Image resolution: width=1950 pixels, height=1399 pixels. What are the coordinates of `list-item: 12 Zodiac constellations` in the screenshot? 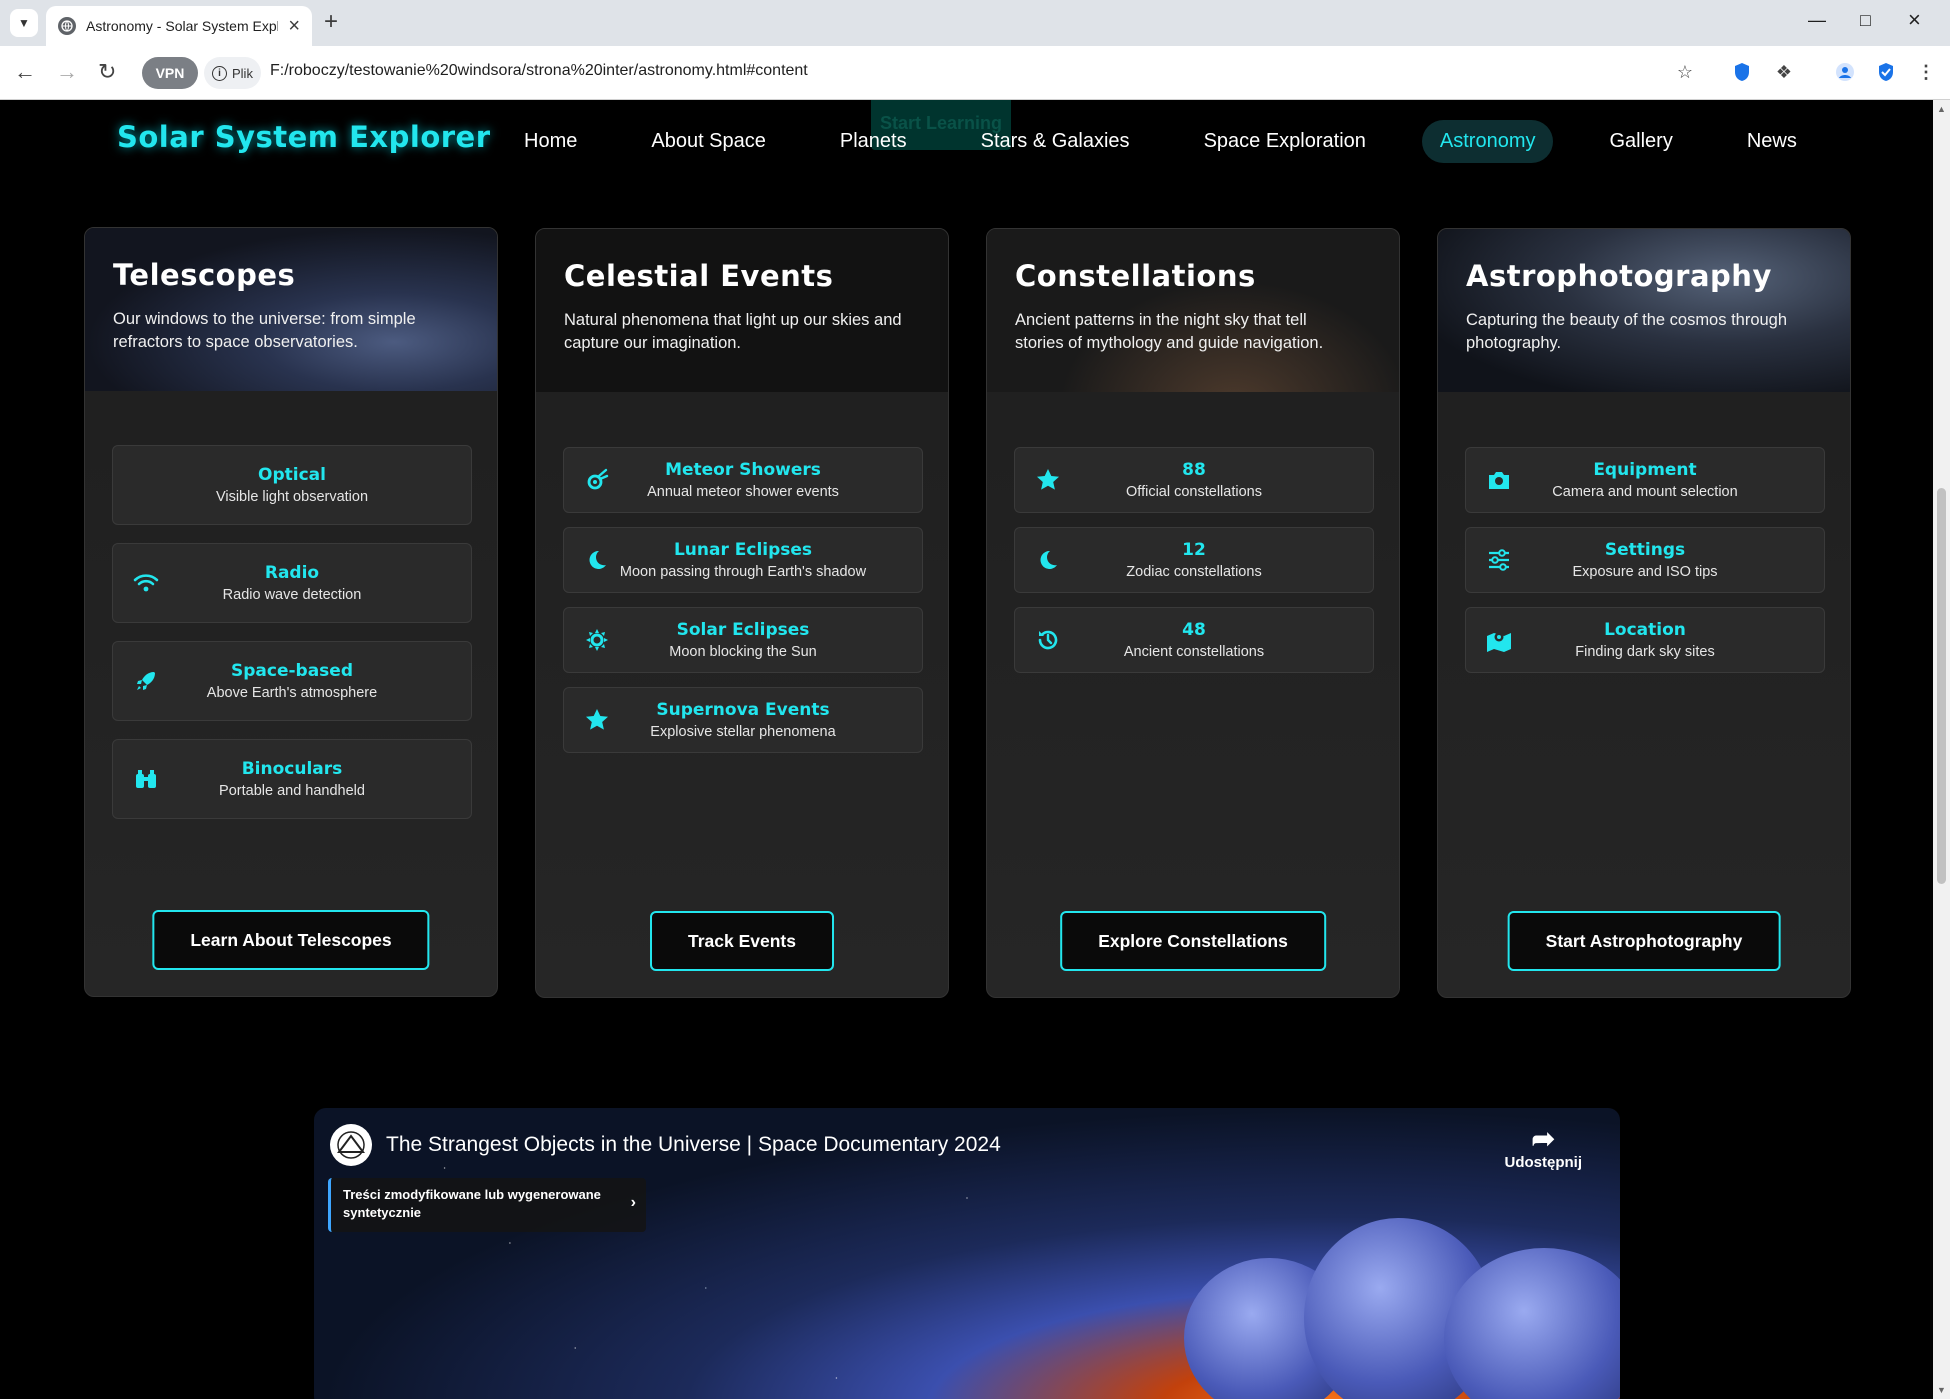 It's located at (1194, 560).